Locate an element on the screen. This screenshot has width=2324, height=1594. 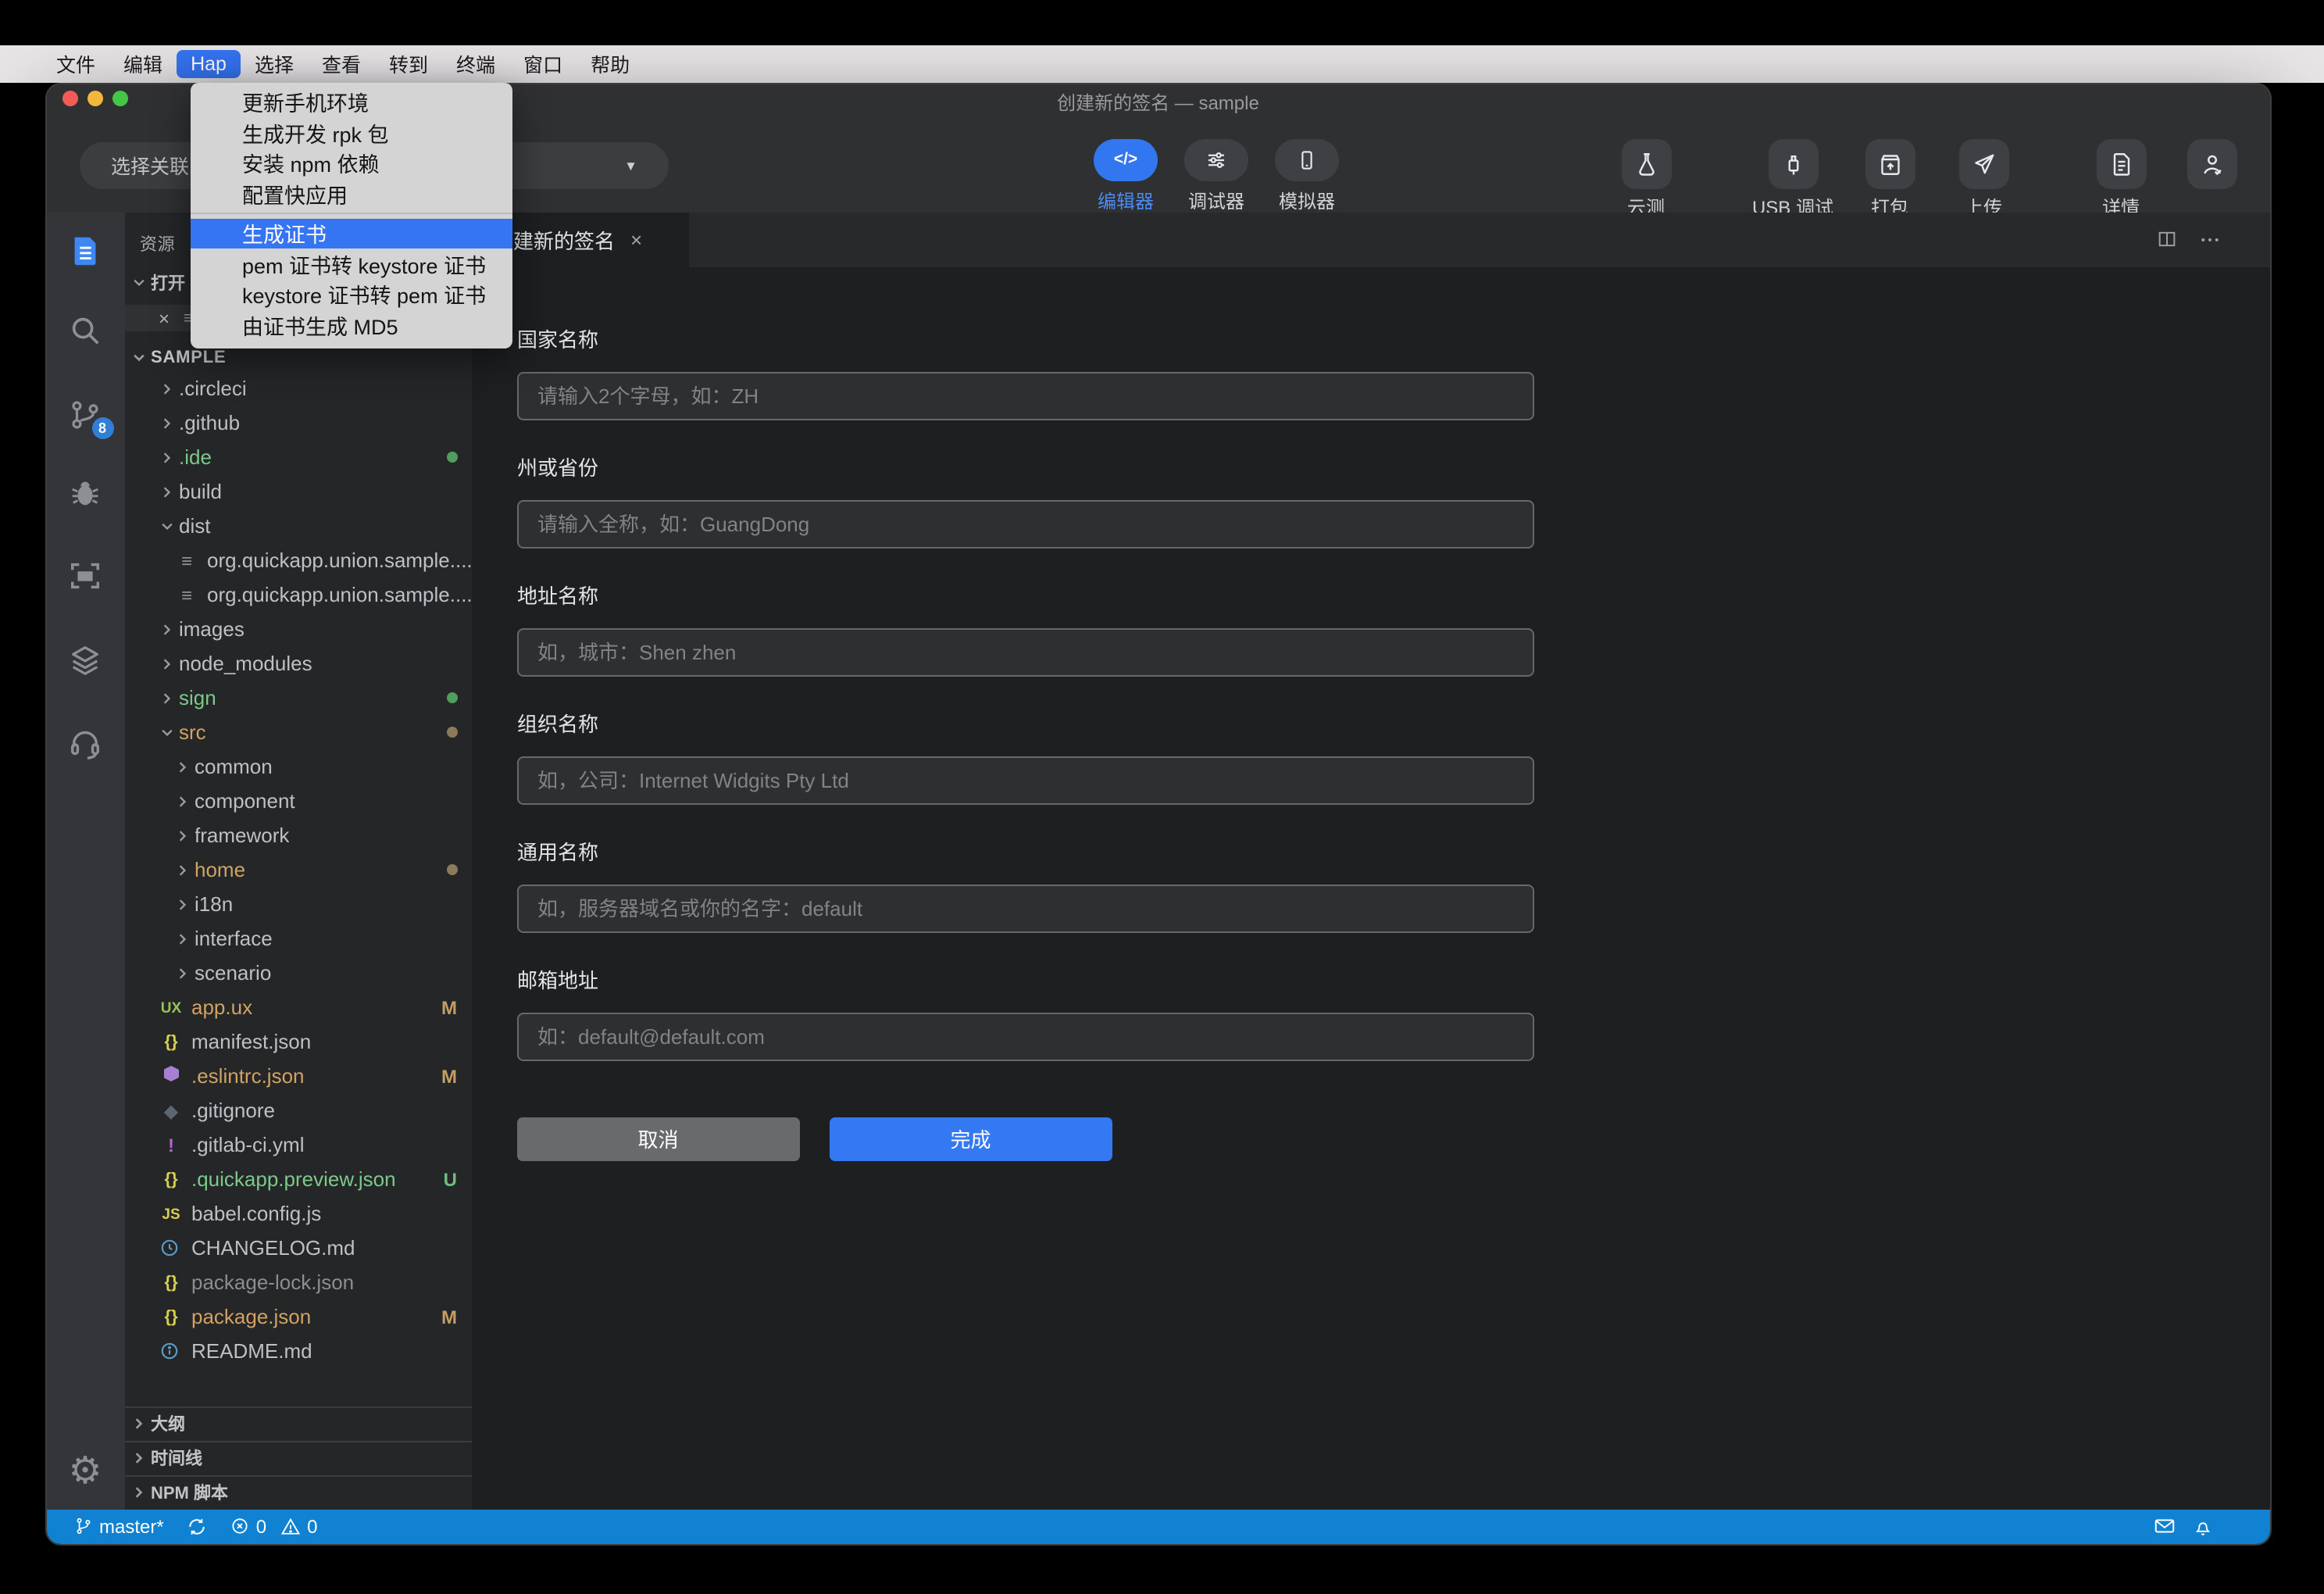
activity-layers-icon is located at coordinates (85, 659).